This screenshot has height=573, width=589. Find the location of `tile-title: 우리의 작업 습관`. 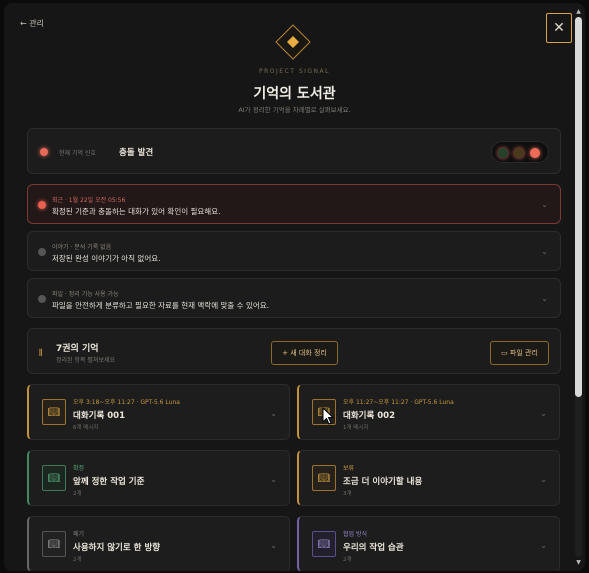

tile-title: 우리의 작업 습관 is located at coordinates (373, 548).